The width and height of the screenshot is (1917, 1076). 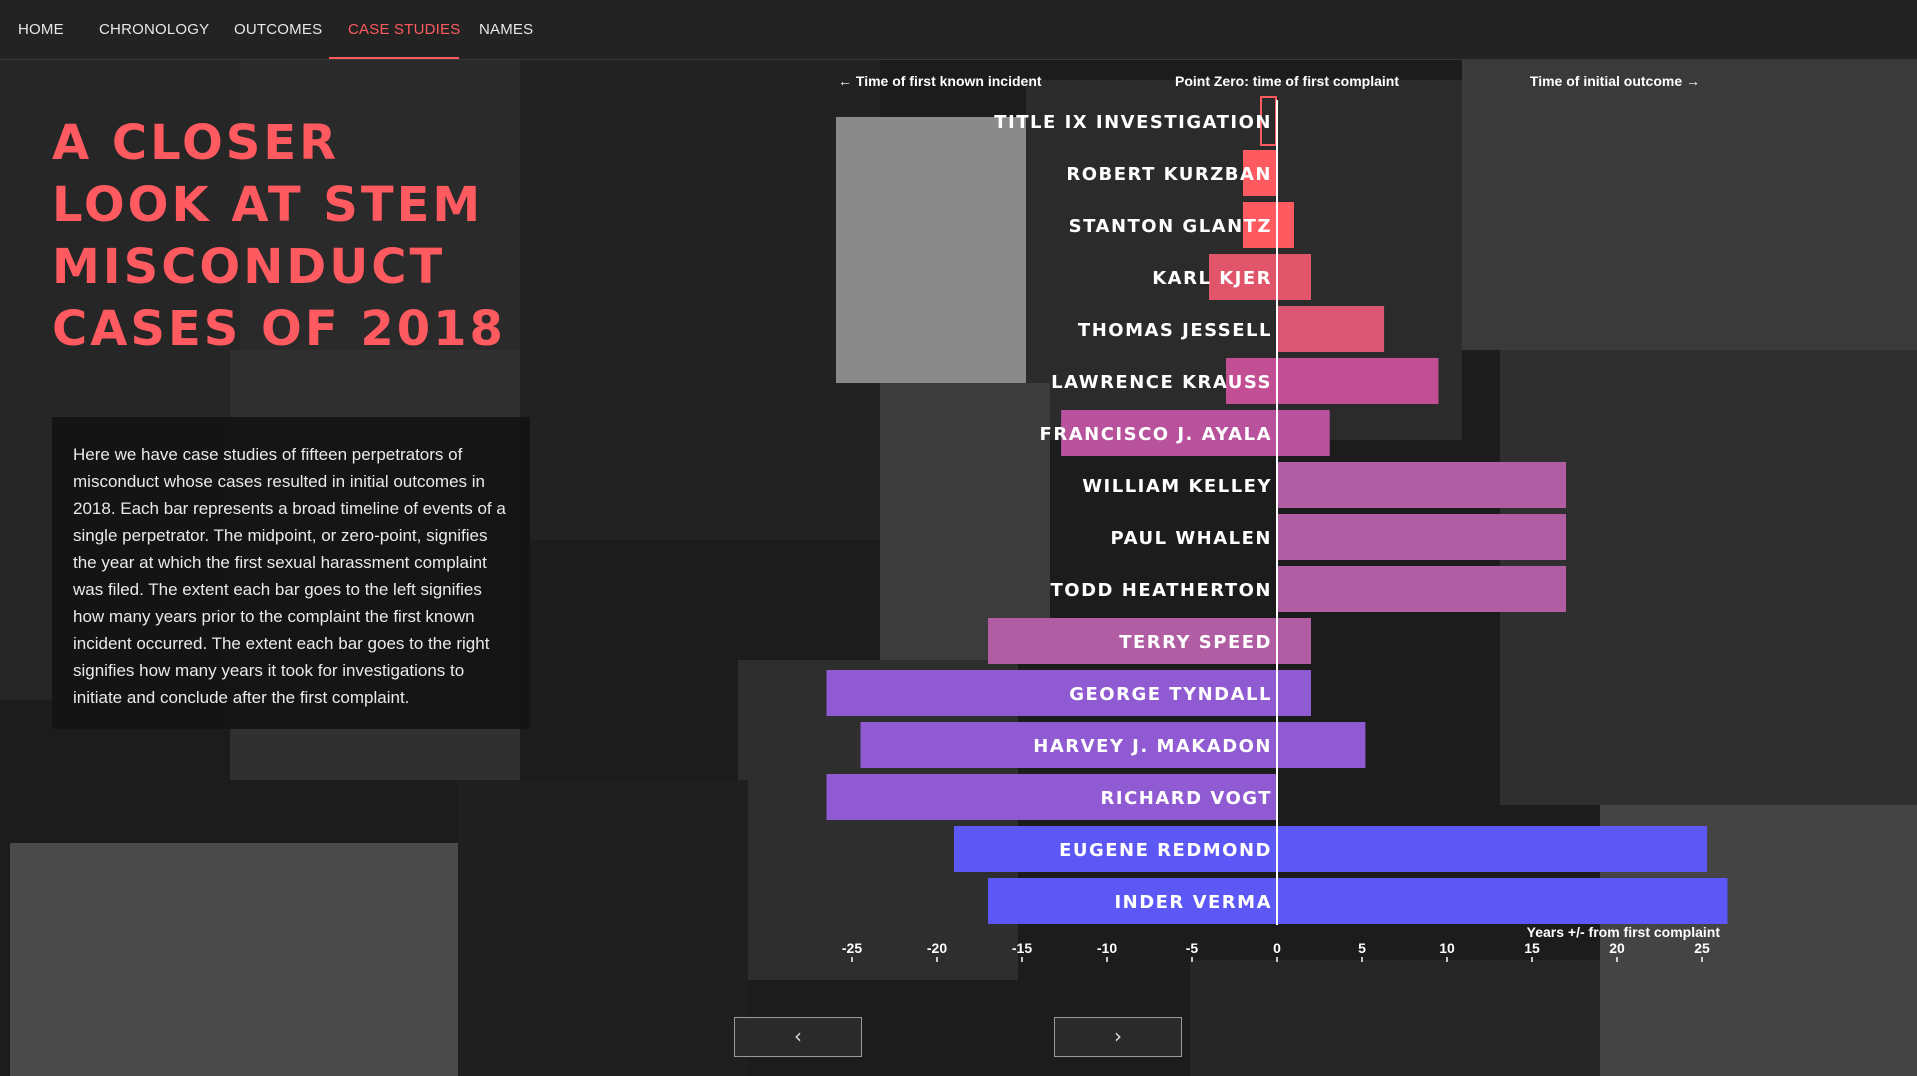 I want to click on previous-button: ‹, so click(x=798, y=1037).